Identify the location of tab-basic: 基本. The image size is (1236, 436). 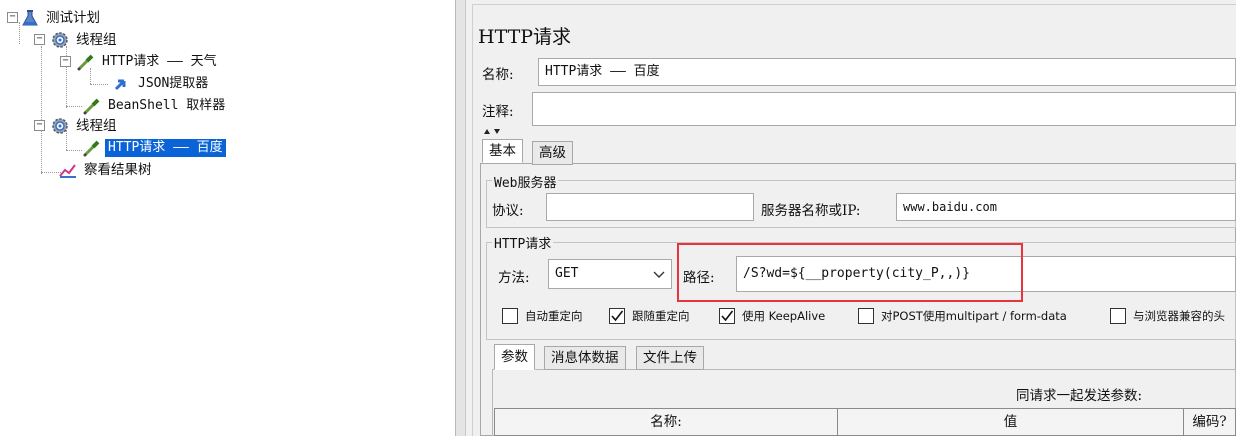
(502, 151).